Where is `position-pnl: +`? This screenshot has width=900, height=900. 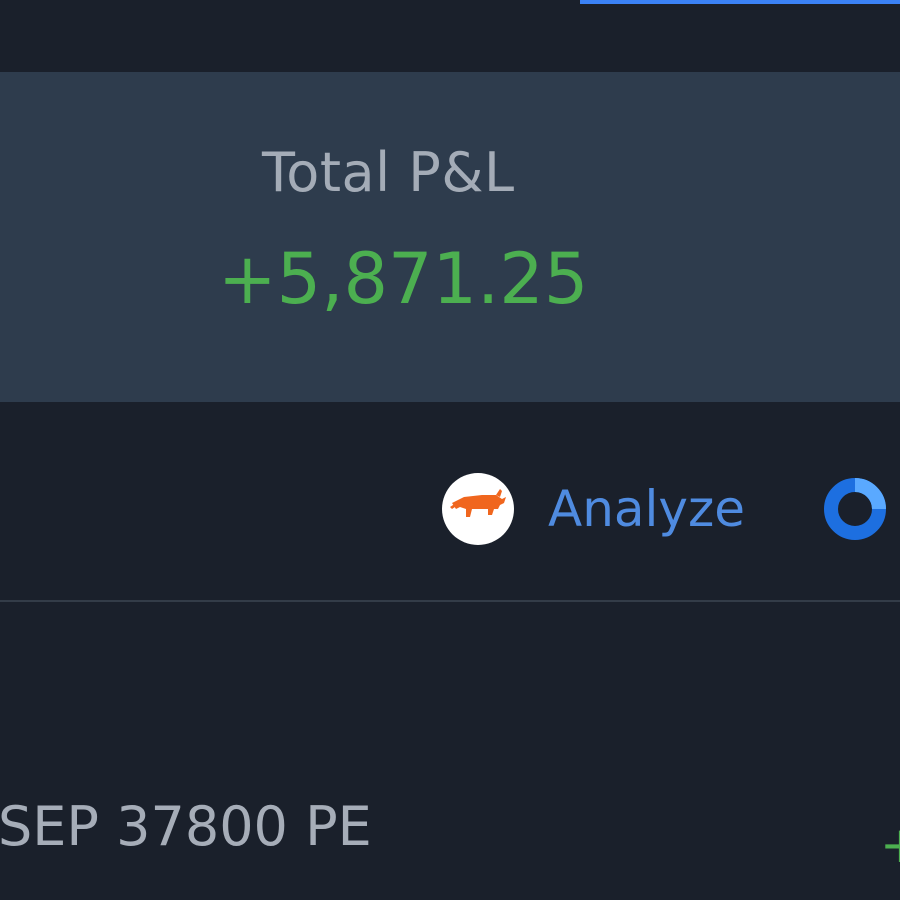
position-pnl: + is located at coordinates (890, 845).